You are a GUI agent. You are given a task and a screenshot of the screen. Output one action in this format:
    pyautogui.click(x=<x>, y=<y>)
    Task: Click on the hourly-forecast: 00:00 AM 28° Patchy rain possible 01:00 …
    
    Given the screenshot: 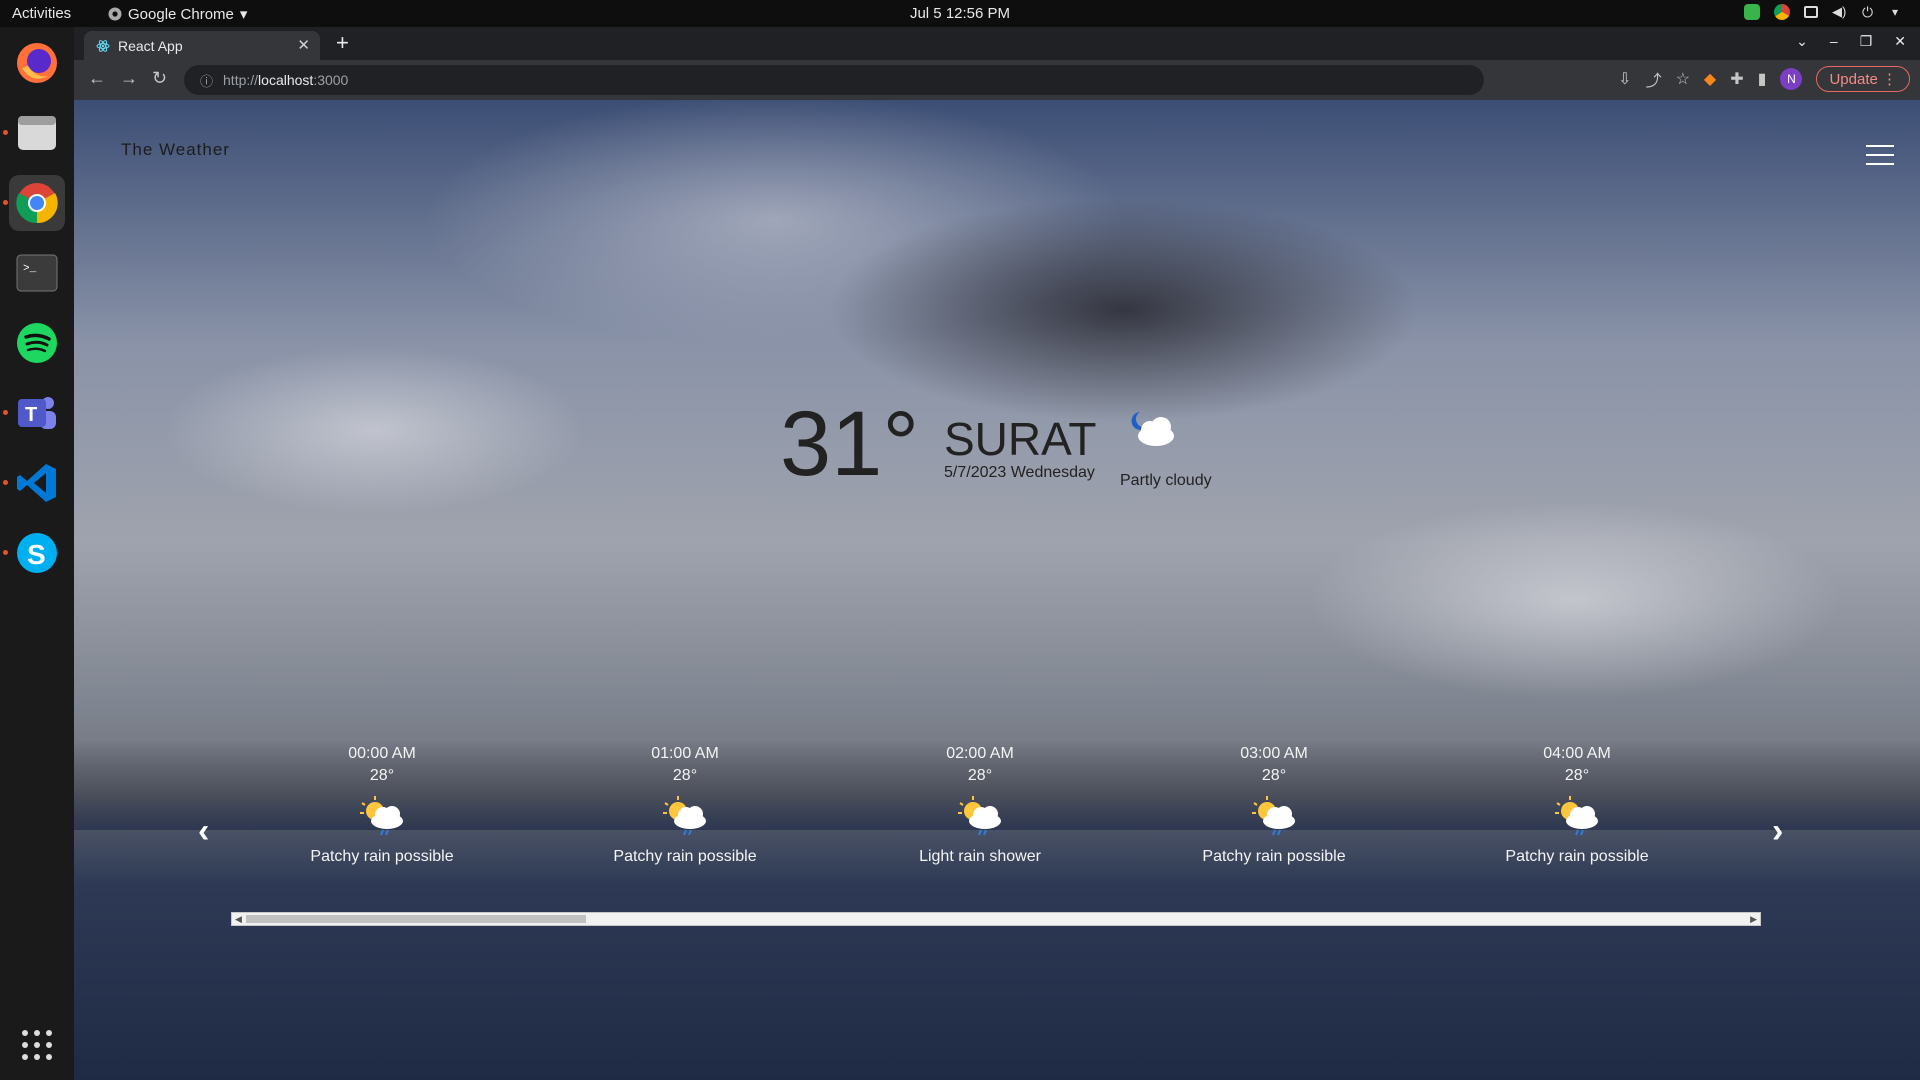 What is the action you would take?
    pyautogui.click(x=997, y=815)
    